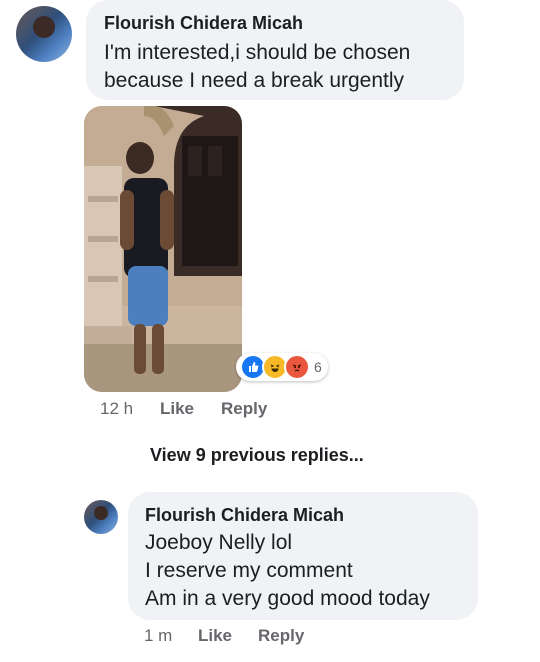 Image resolution: width=540 pixels, height=662 pixels. Describe the element at coordinates (254, 80) in the screenshot. I see `comment-text-line-2: because I need a break urgently` at that location.